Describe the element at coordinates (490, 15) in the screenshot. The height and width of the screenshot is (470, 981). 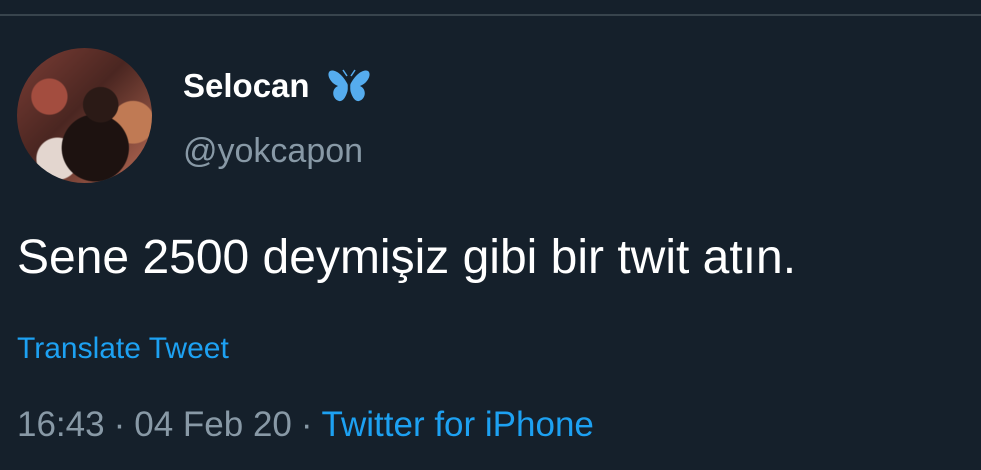
I see `top-divider` at that location.